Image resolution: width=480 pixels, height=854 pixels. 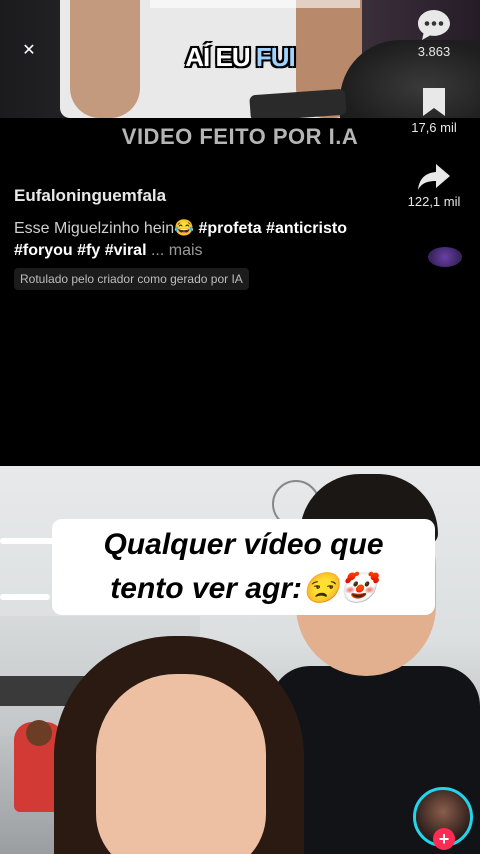 What do you see at coordinates (90, 196) in the screenshot?
I see `username: Eufaloninguemfala` at bounding box center [90, 196].